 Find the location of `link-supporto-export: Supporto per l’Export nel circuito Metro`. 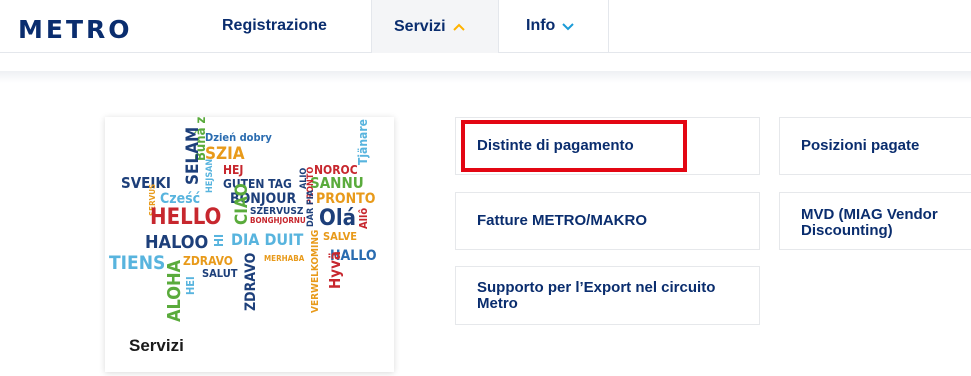

link-supporto-export: Supporto per l’Export nel circuito Metro is located at coordinates (607, 295).